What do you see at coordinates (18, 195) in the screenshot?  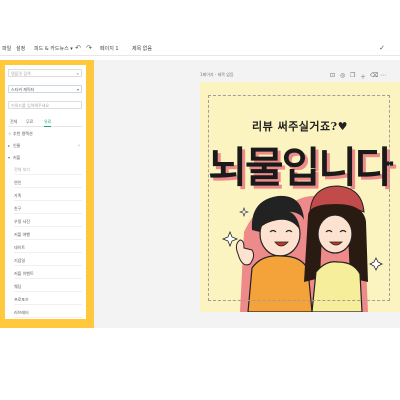 I see `list-item-label: 가족` at bounding box center [18, 195].